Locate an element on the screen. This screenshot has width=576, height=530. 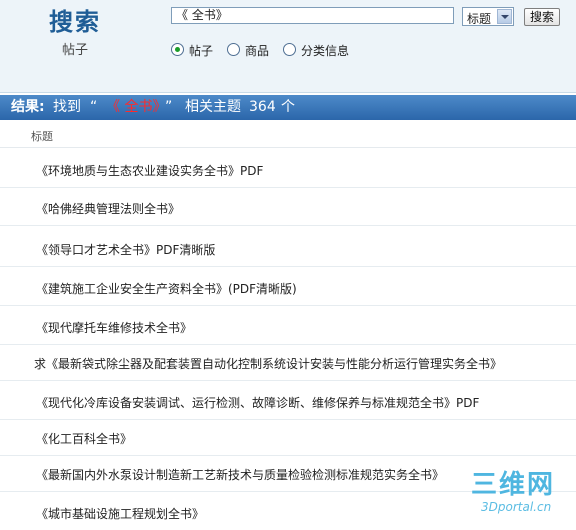
table-row: 《哈佛经典管理法则全书》 is located at coordinates (288, 207).